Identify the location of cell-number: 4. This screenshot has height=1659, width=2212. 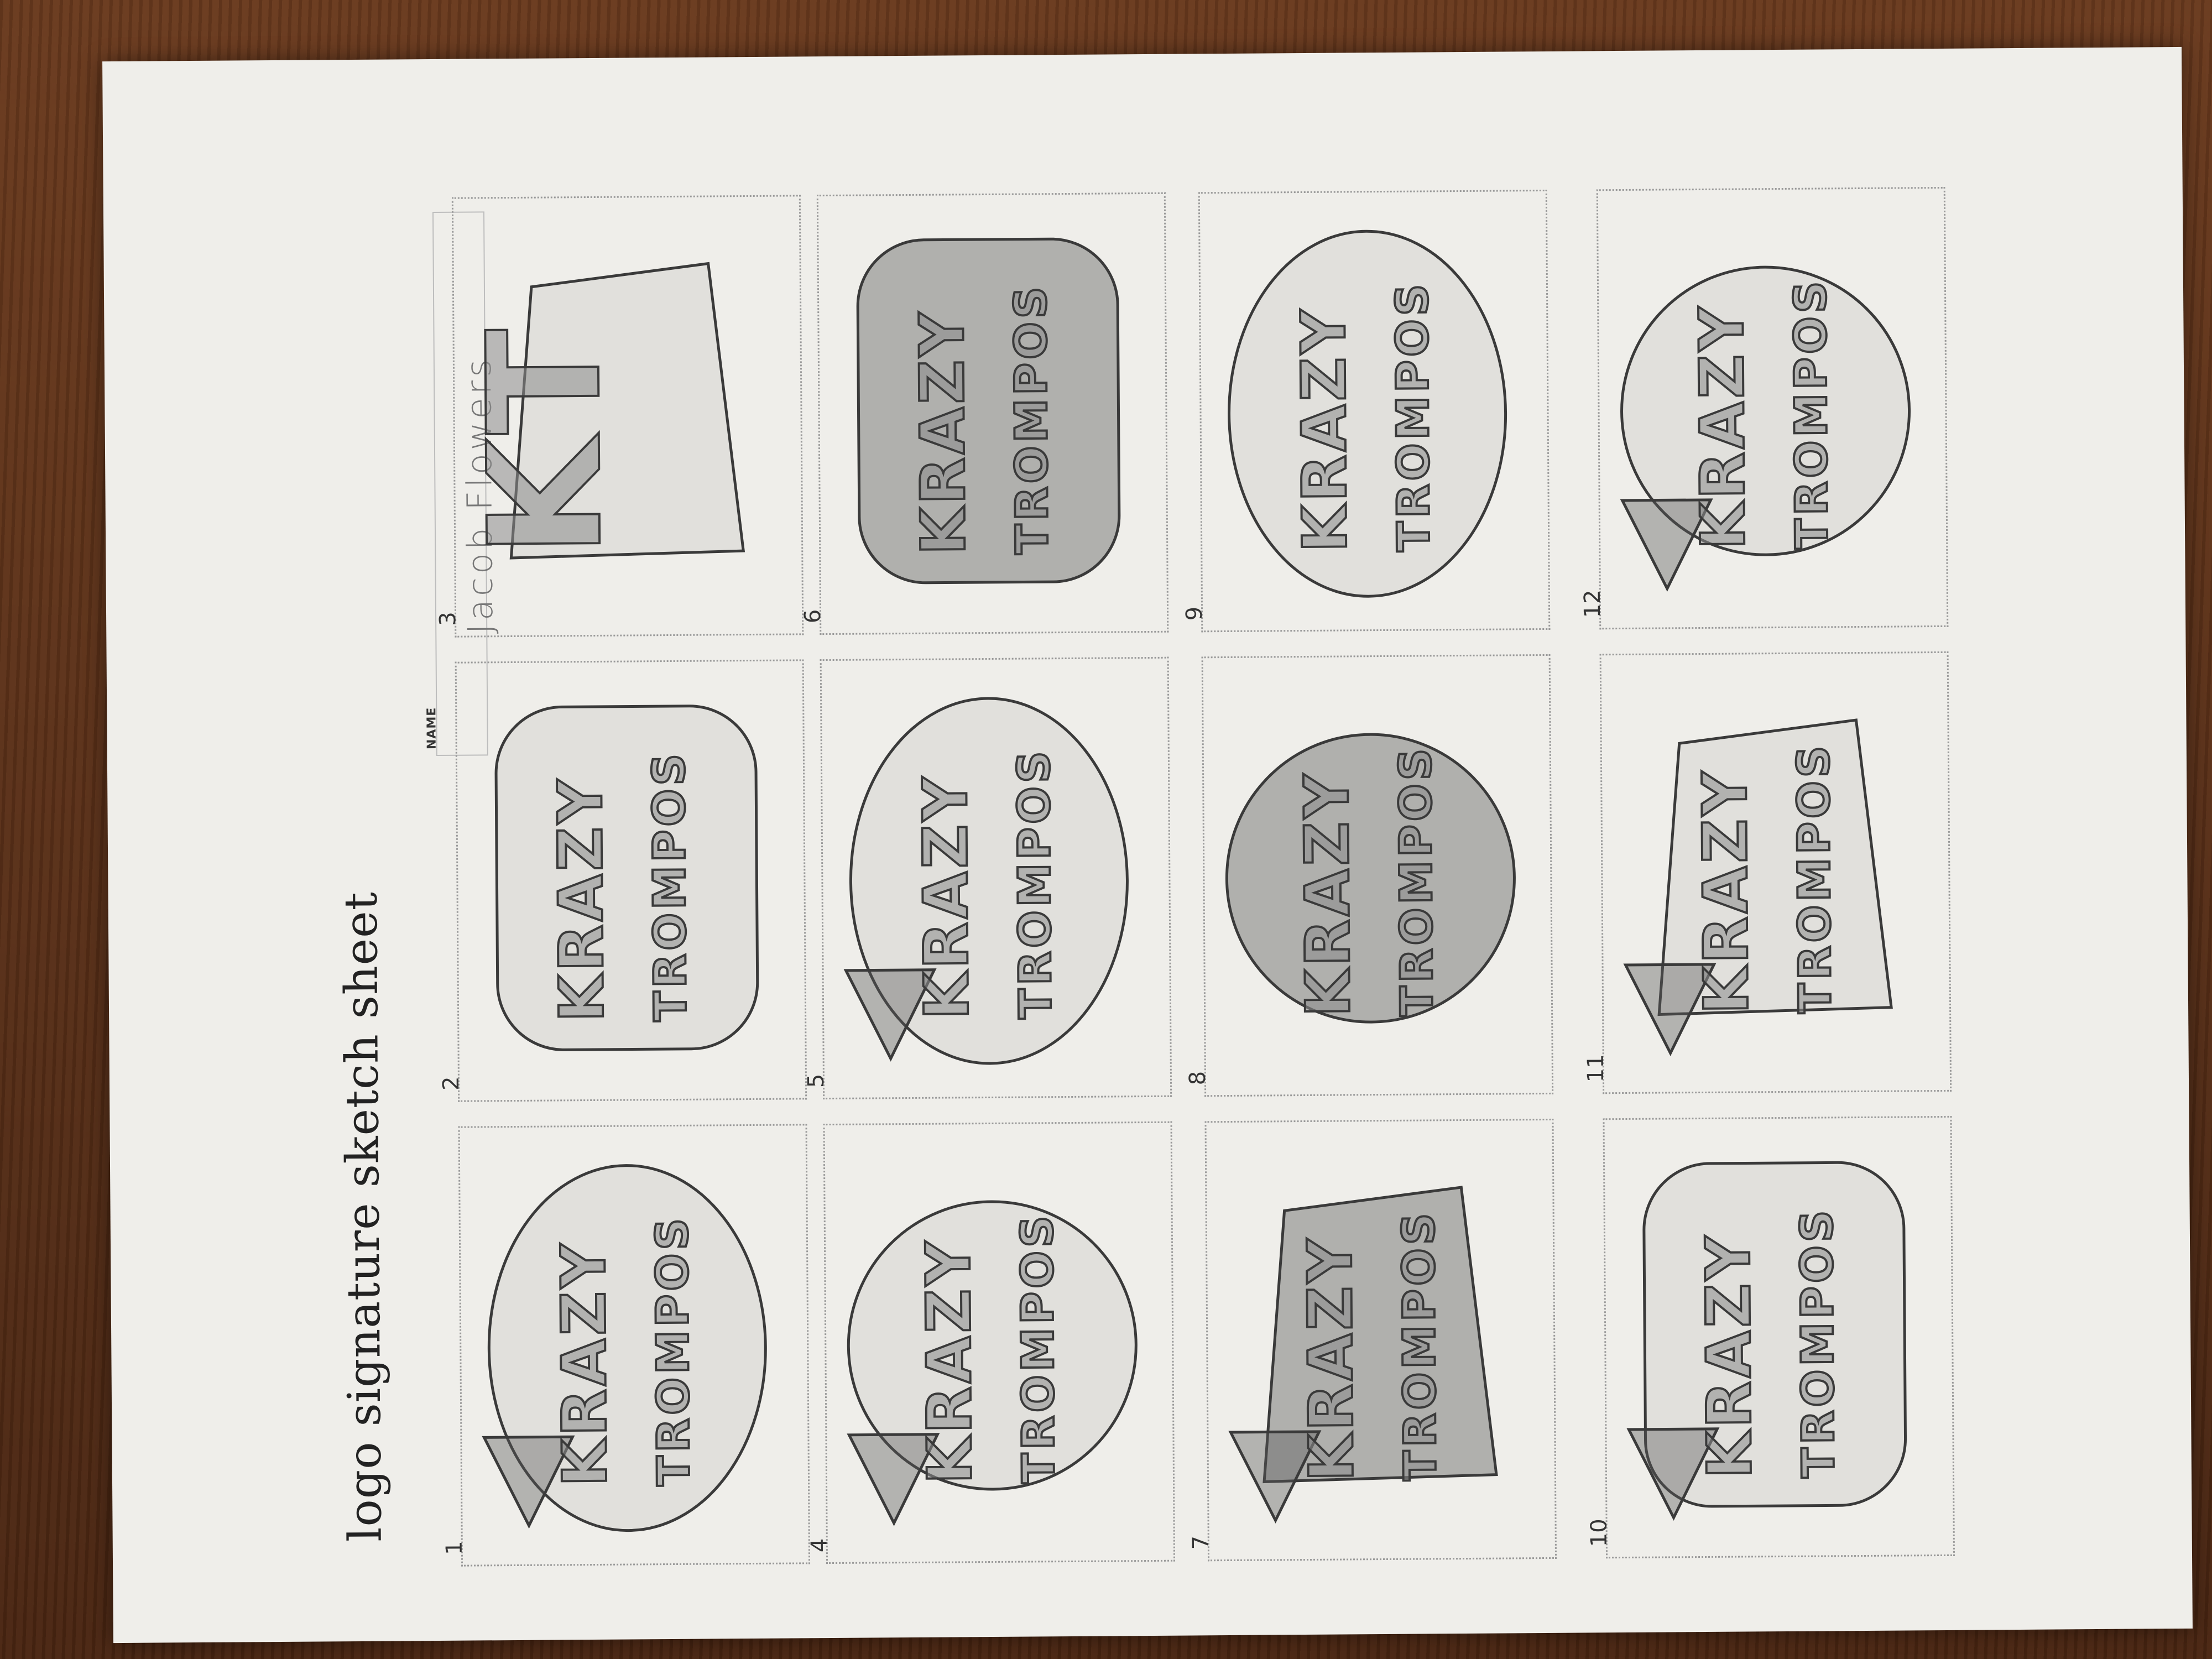
(819, 1546).